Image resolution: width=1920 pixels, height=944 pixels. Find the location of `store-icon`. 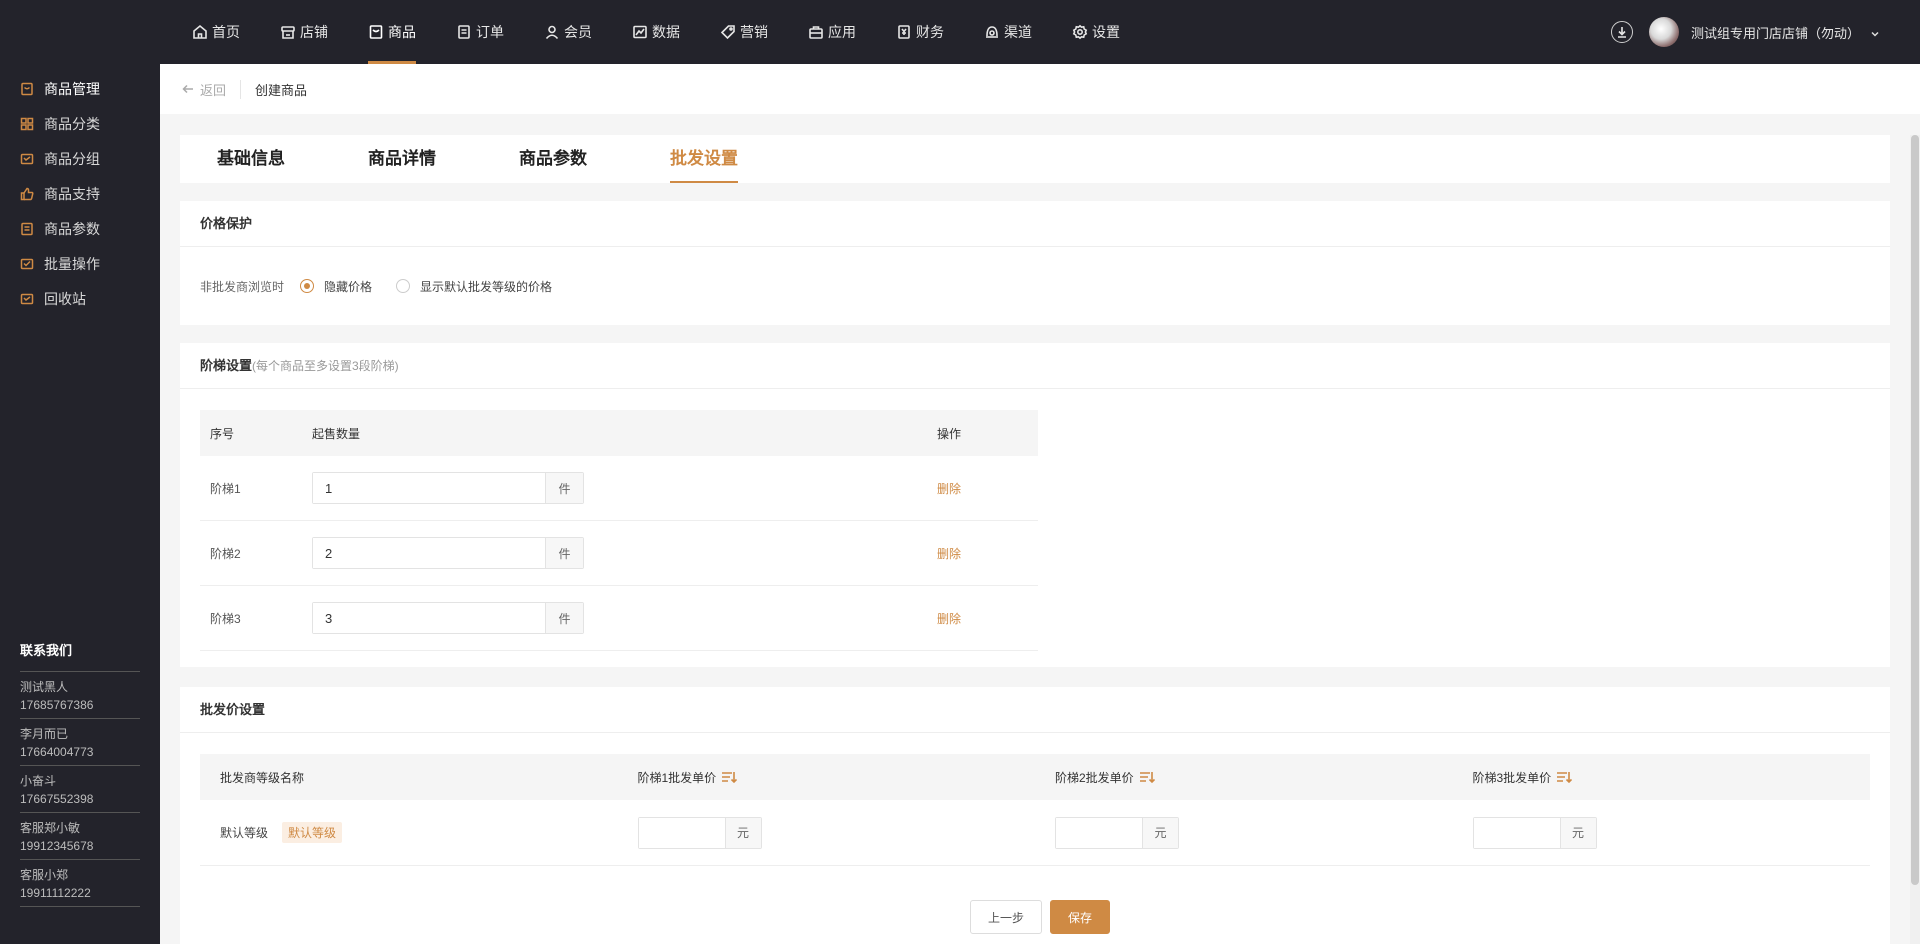

store-icon is located at coordinates (288, 32).